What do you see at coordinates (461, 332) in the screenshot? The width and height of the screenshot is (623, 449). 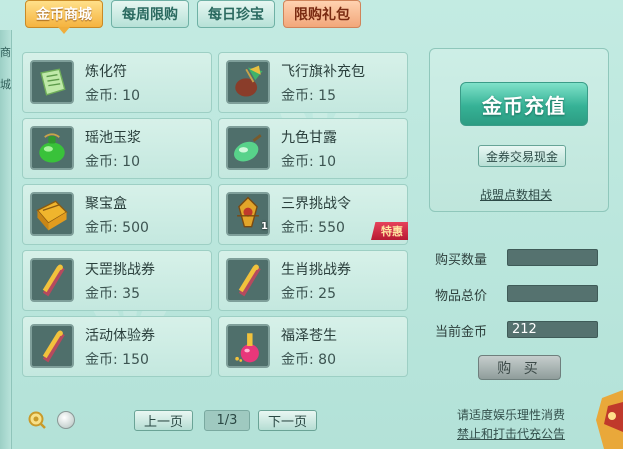 I see `current-gold-label: 当前金币` at bounding box center [461, 332].